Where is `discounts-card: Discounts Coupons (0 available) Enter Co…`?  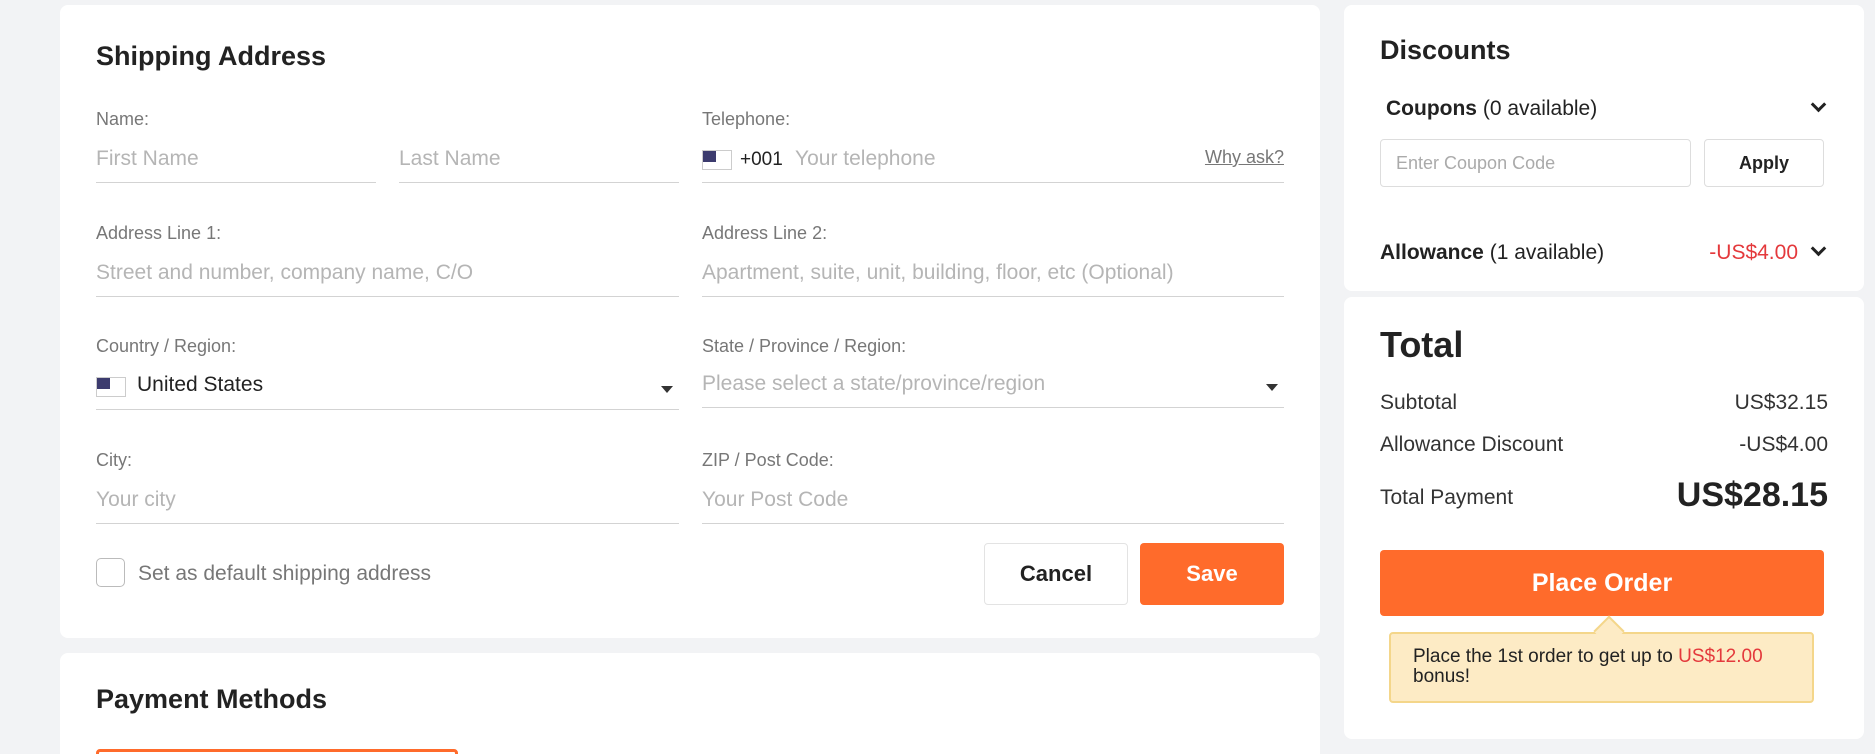 discounts-card: Discounts Coupons (0 available) Enter Co… is located at coordinates (1604, 148).